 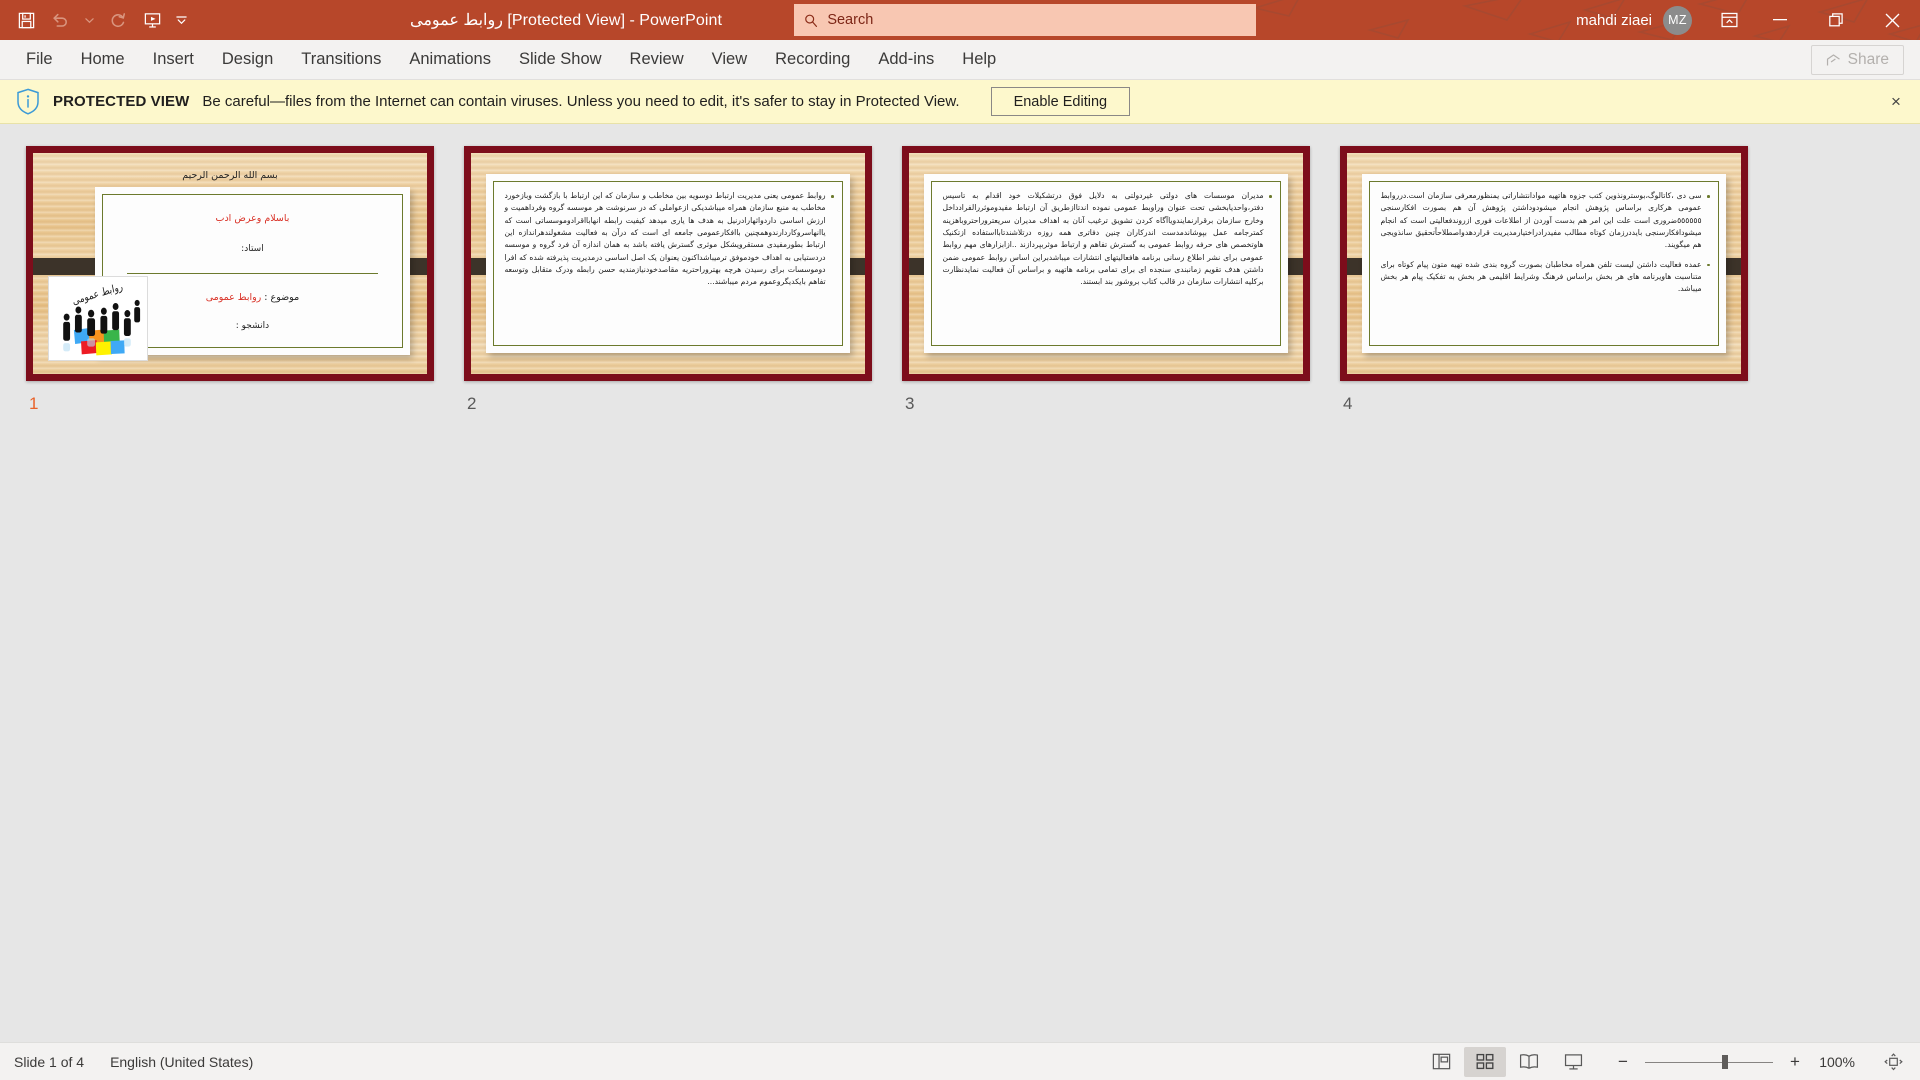 What do you see at coordinates (39, 59) in the screenshot?
I see `tab-file: File` at bounding box center [39, 59].